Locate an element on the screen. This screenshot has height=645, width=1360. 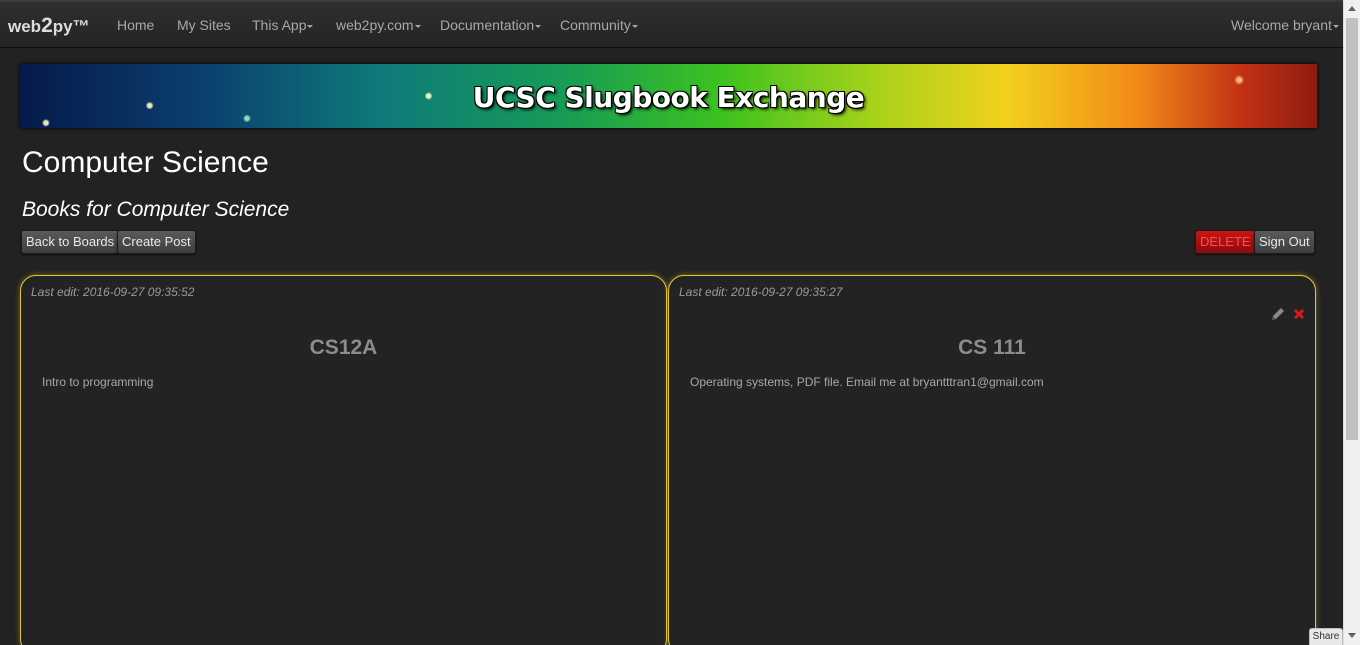
delete-button: DELETE is located at coordinates (1225, 242).